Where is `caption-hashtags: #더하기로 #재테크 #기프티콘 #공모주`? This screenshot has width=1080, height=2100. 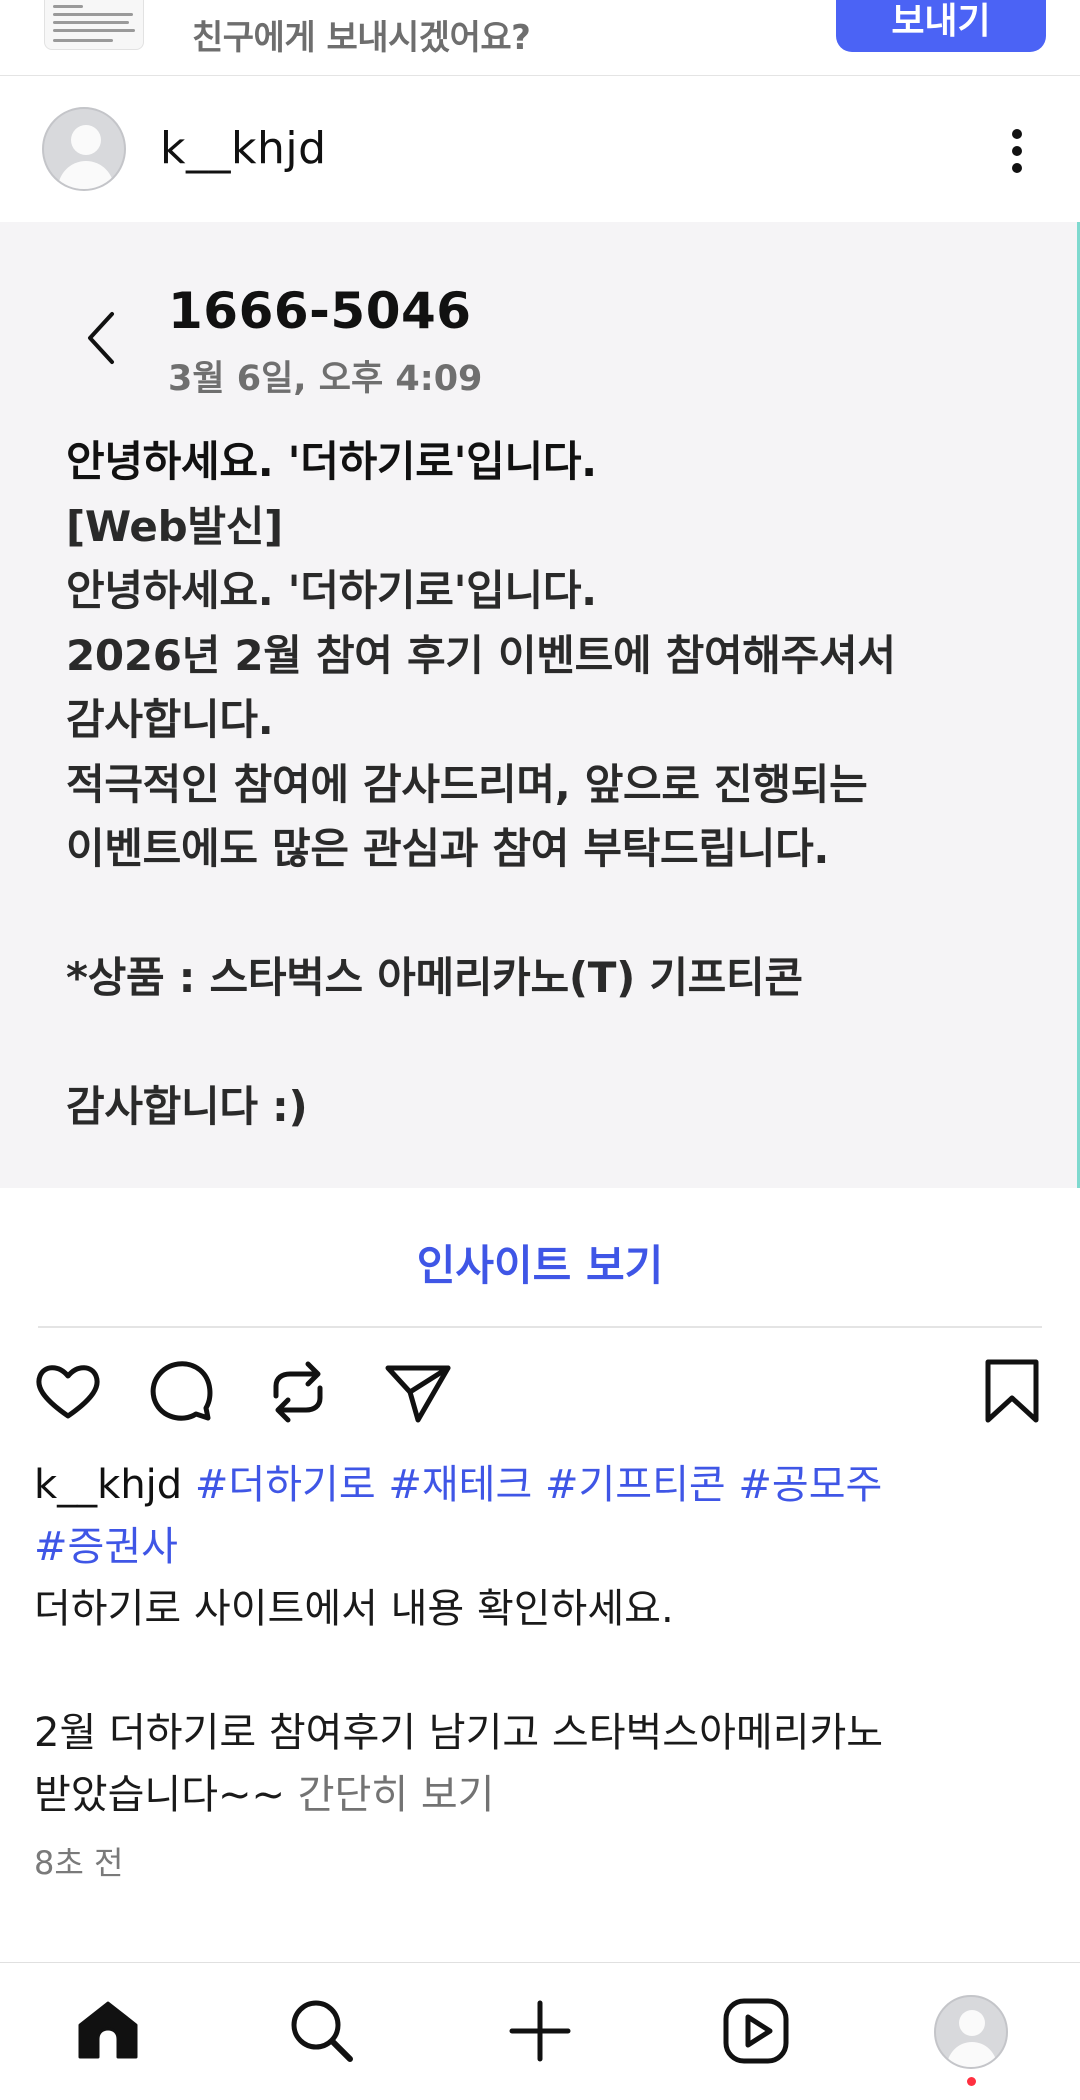
caption-hashtags: #더하기로 #재테크 #기프티콘 #공모주 is located at coordinates (538, 1485).